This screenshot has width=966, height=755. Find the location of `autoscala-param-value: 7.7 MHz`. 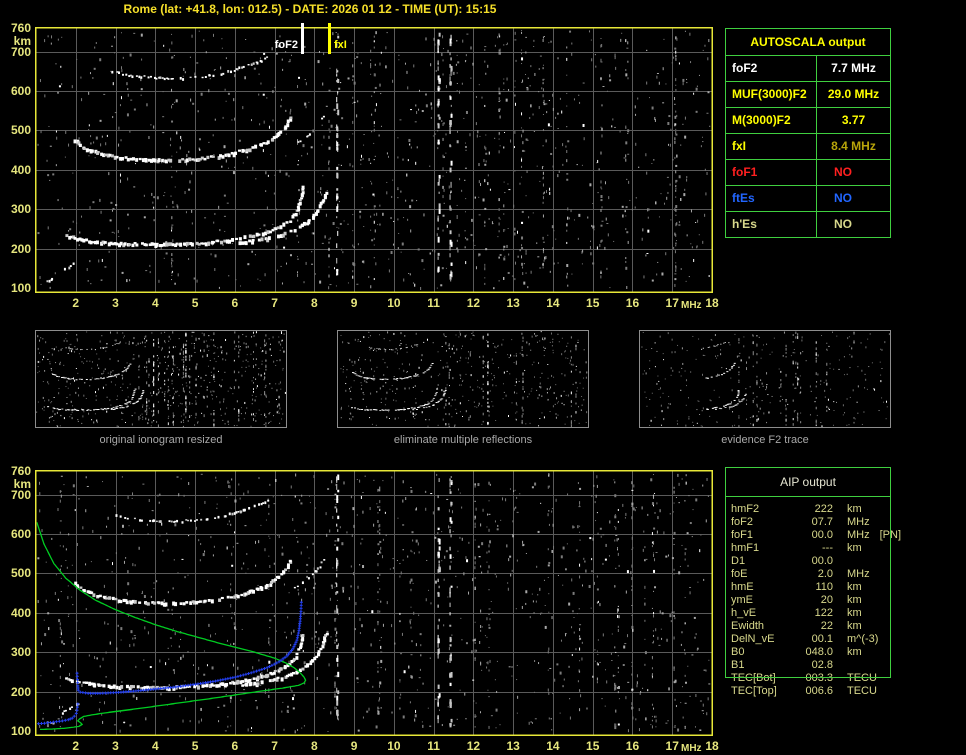

autoscala-param-value: 7.7 MHz is located at coordinates (853, 68).